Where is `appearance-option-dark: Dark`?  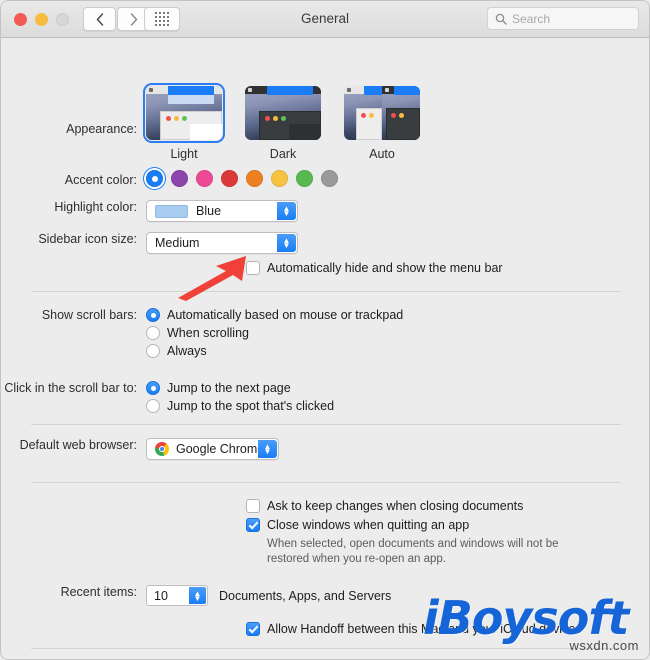
appearance-option-dark: Dark is located at coordinates (283, 123).